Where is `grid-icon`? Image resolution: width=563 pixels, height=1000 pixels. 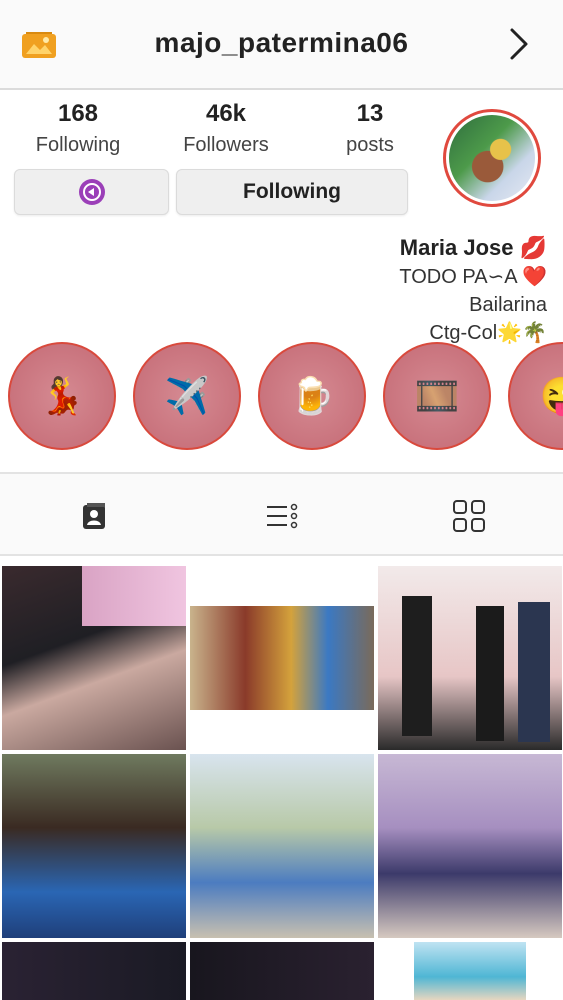 grid-icon is located at coordinates (469, 516).